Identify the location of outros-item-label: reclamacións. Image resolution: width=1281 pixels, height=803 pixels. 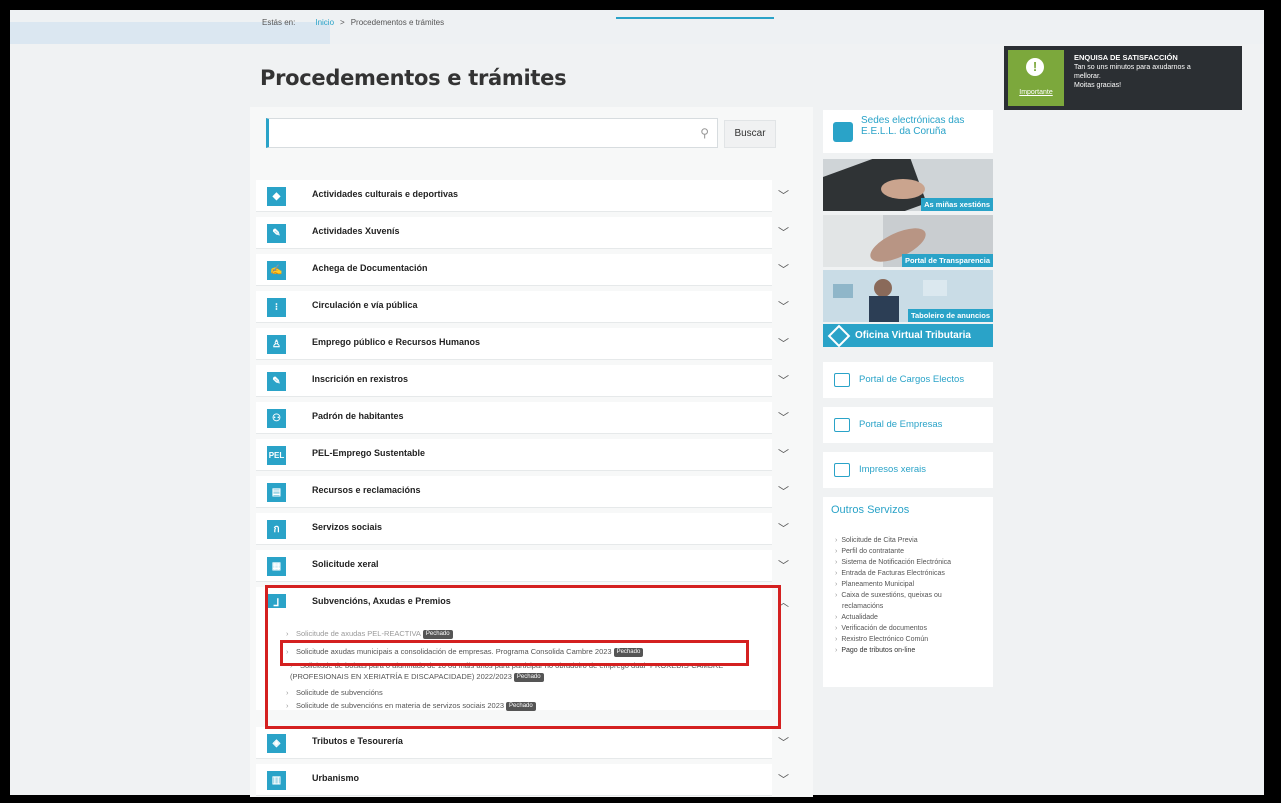
(862, 606).